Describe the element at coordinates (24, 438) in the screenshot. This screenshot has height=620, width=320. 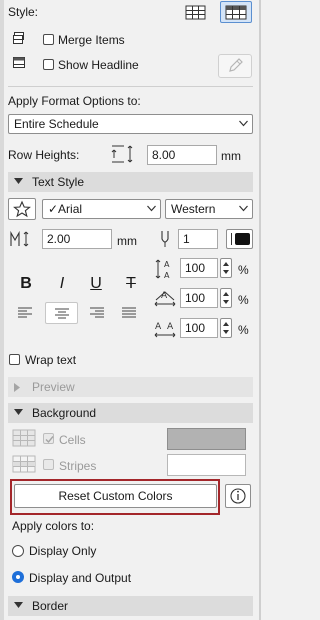
I see `cells-grid-icon` at that location.